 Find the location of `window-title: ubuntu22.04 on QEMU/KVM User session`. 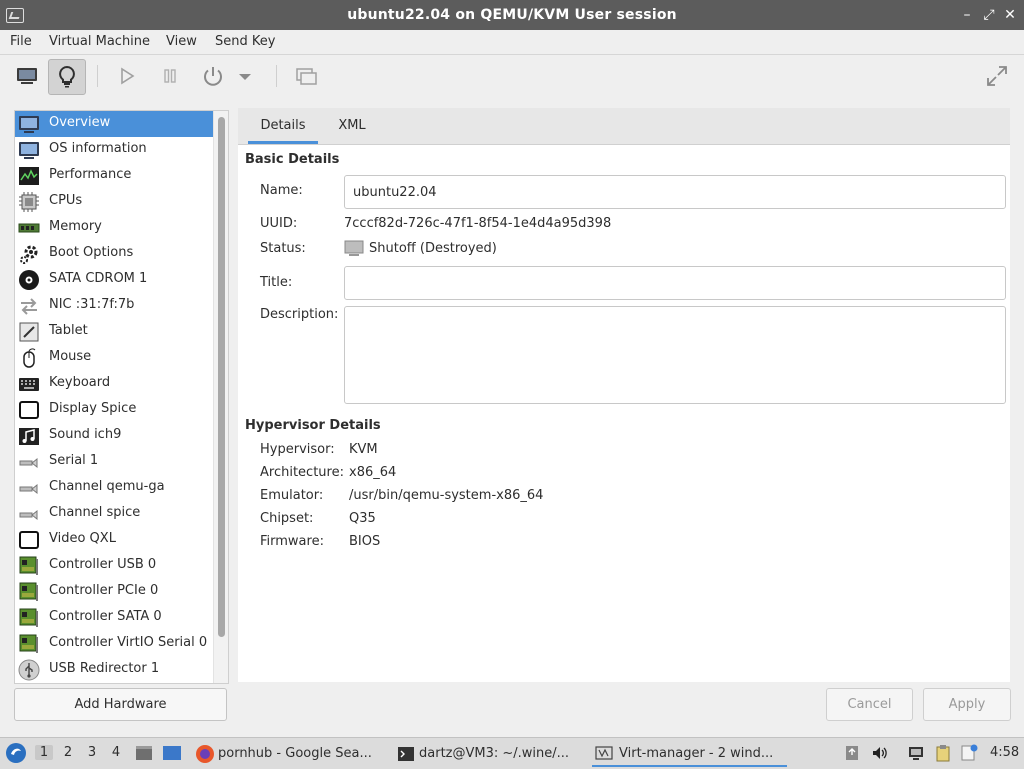

window-title: ubuntu22.04 on QEMU/KVM User session is located at coordinates (512, 15).